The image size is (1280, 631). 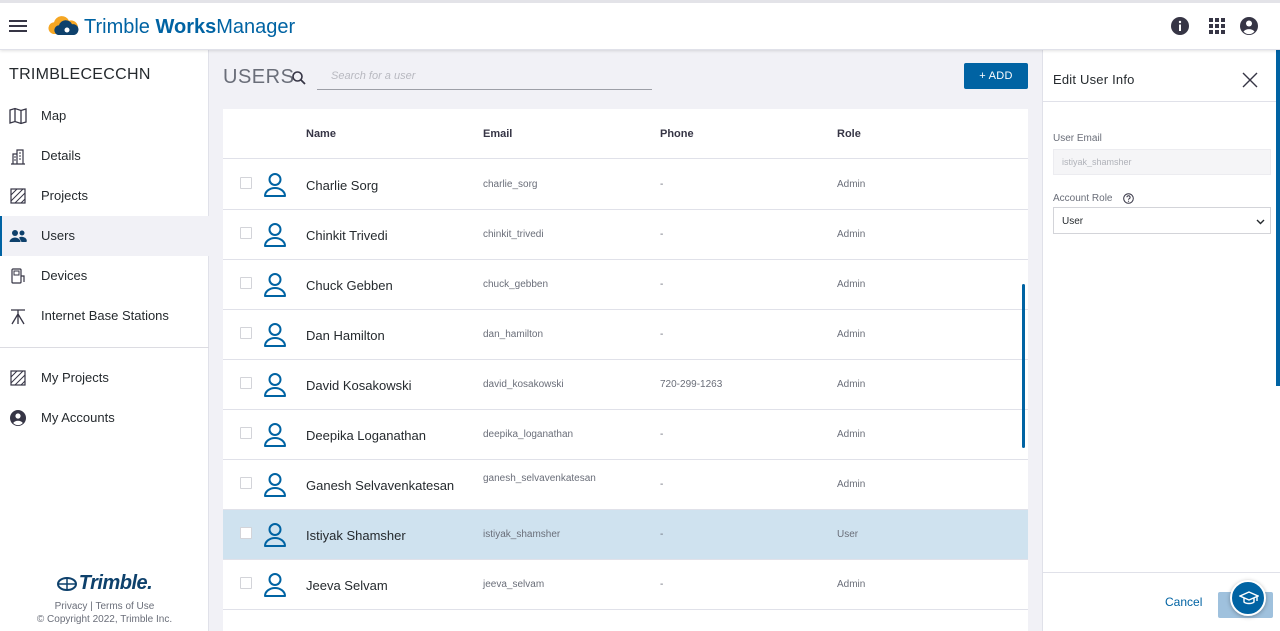 What do you see at coordinates (625, 134) in the screenshot?
I see `table-header: Name Email Phone Role` at bounding box center [625, 134].